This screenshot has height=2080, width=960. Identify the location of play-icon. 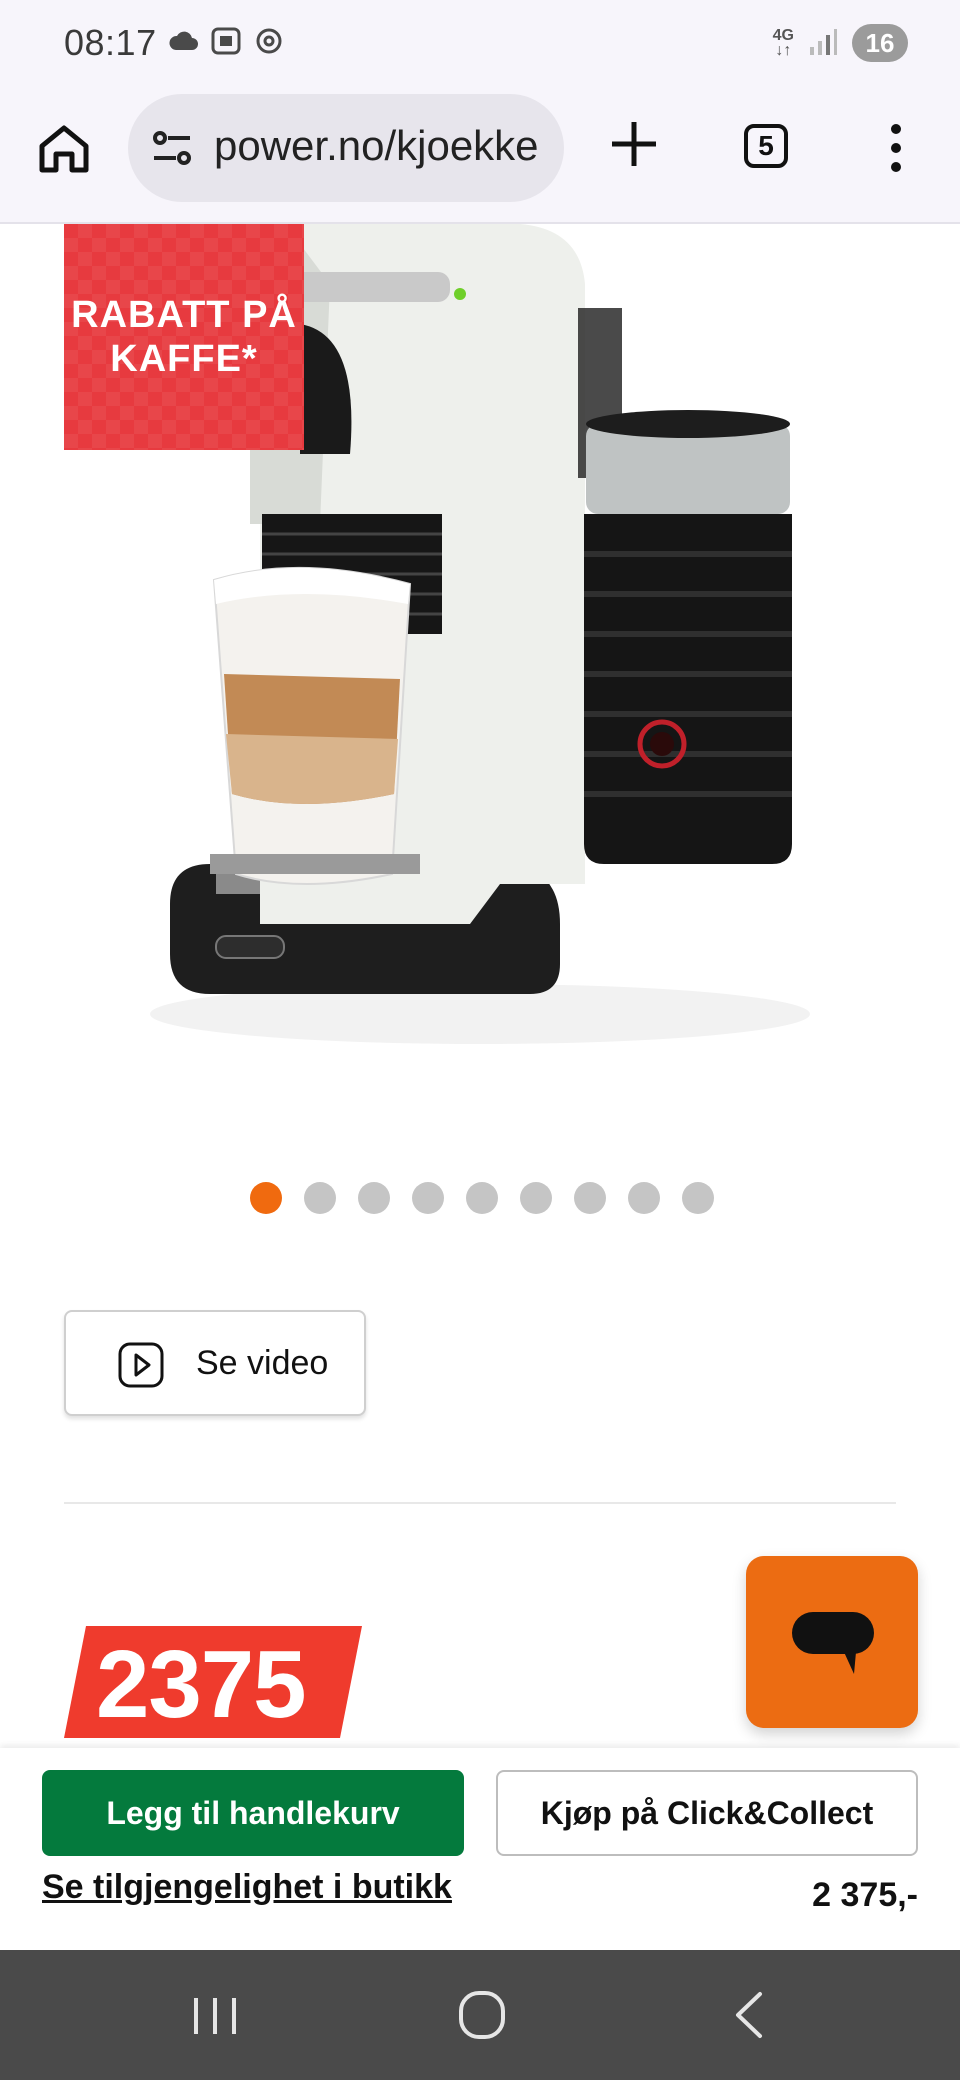
(141, 1365).